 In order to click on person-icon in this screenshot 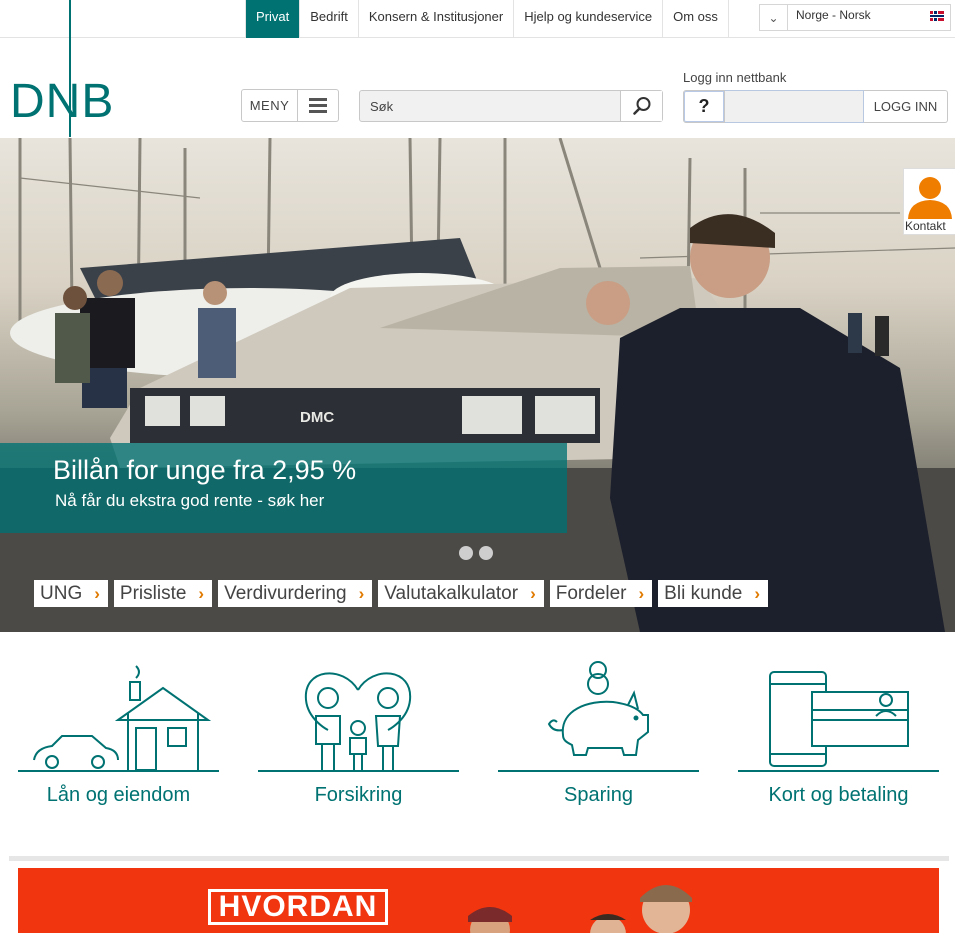, I will do `click(930, 198)`.